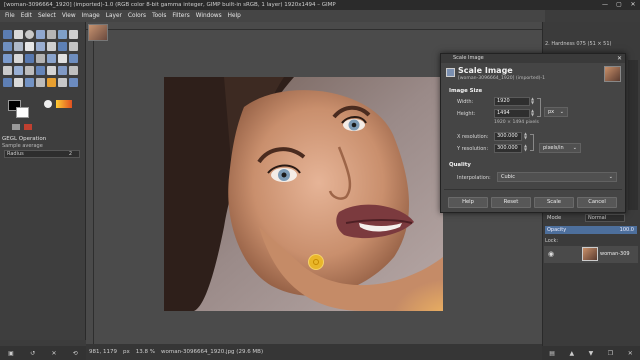  I want to click on gegl-operation-name: Sample average, so click(22, 146).